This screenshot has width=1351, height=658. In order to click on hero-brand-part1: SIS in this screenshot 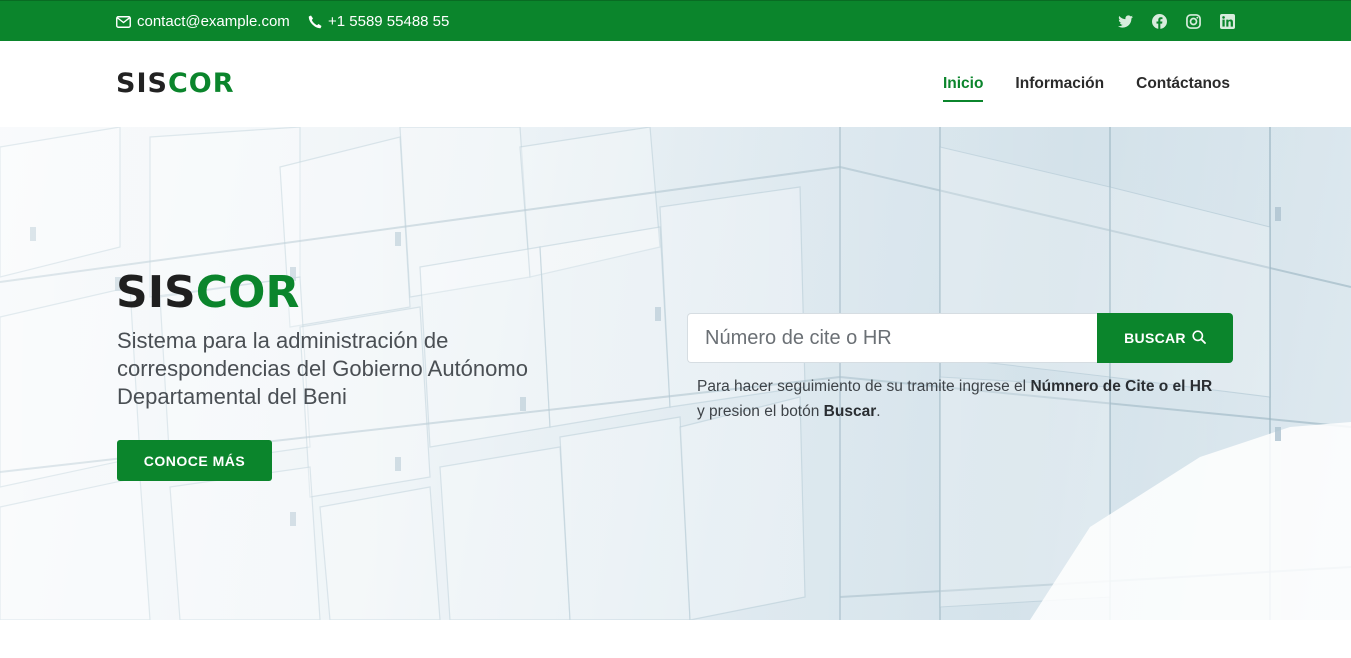, I will do `click(156, 292)`.